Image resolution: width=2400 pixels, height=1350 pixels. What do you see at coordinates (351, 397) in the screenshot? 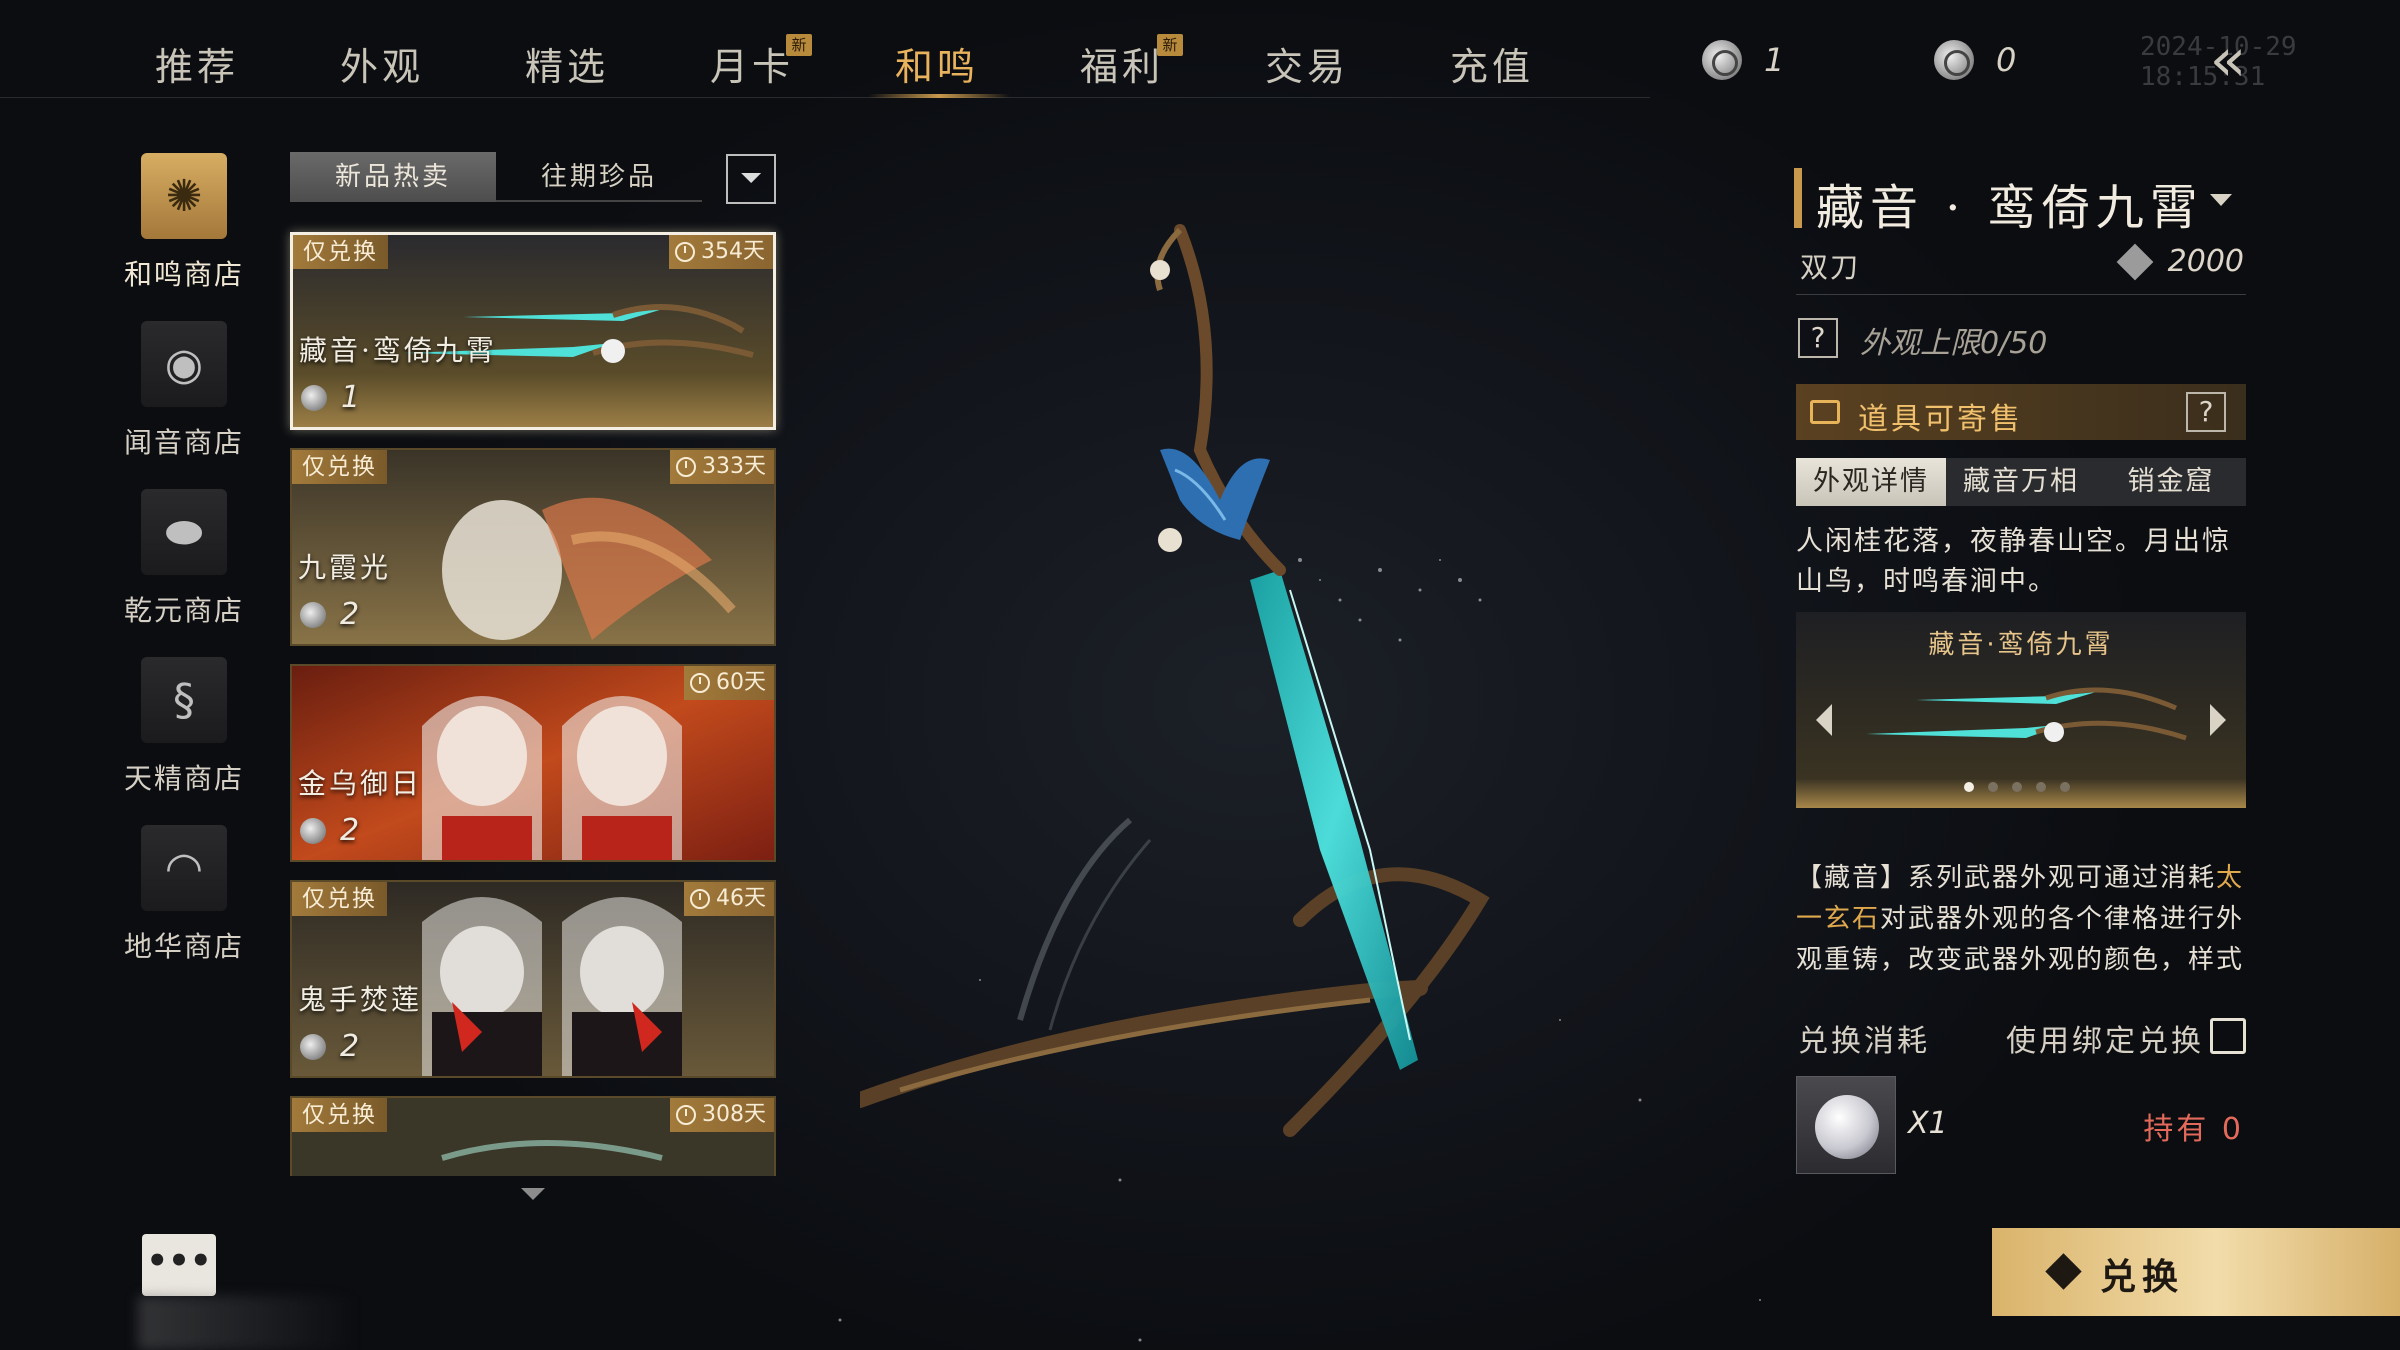
I see `card-price-value: 1` at bounding box center [351, 397].